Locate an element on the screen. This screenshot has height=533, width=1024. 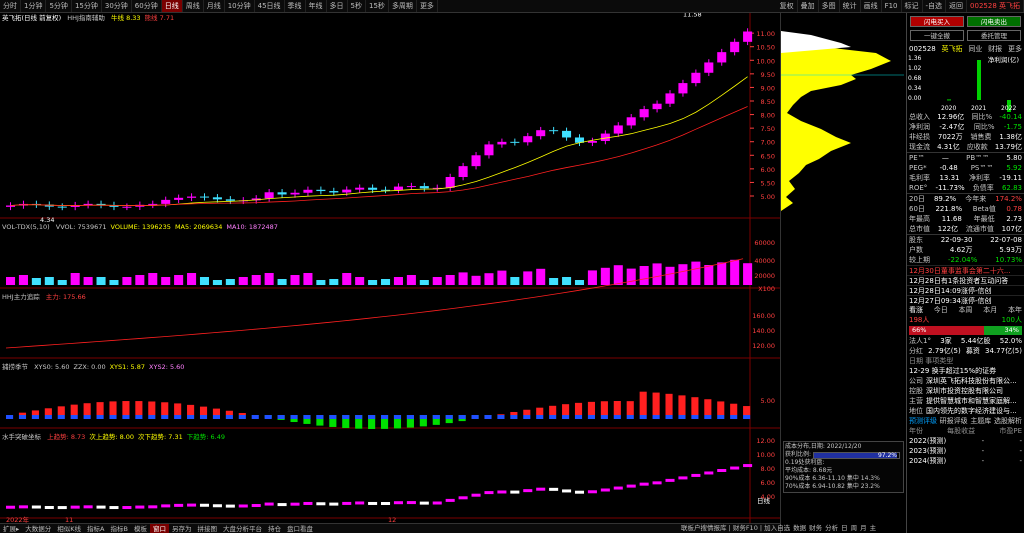
info-tab: 更多 is located at coordinates (1015, 49).